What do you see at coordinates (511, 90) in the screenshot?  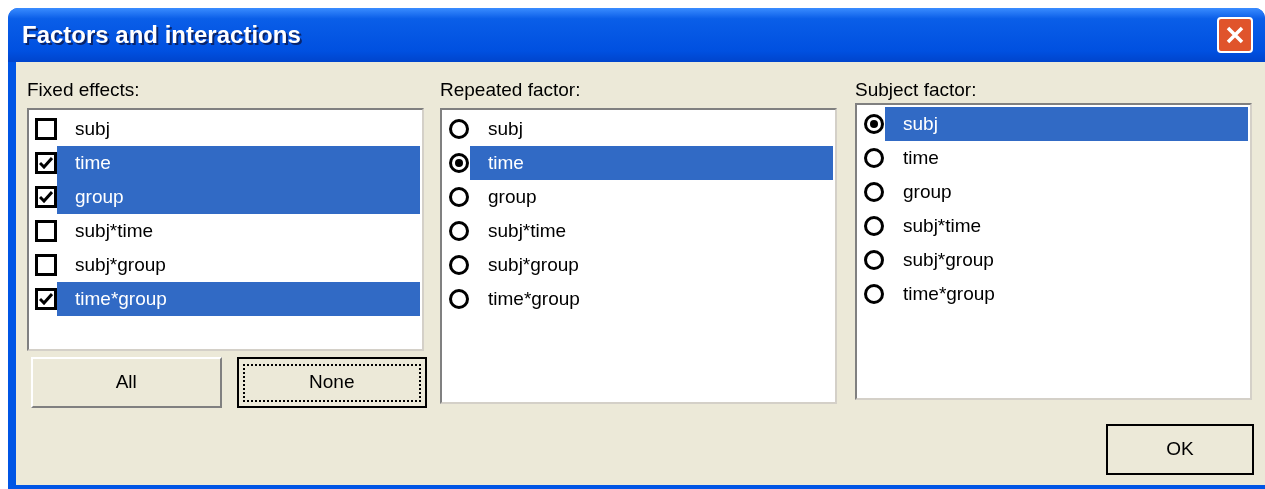 I see `section-label: Repeated factor:` at bounding box center [511, 90].